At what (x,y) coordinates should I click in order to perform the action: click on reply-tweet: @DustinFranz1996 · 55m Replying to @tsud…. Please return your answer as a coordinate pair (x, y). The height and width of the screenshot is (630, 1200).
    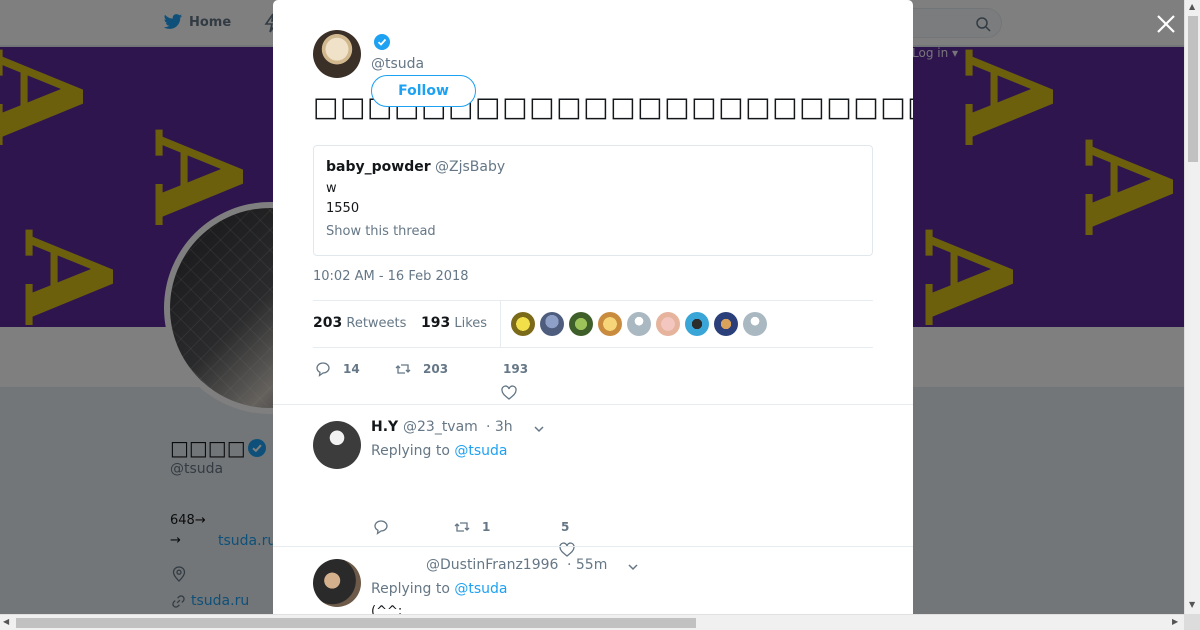
    Looking at the image, I should click on (593, 580).